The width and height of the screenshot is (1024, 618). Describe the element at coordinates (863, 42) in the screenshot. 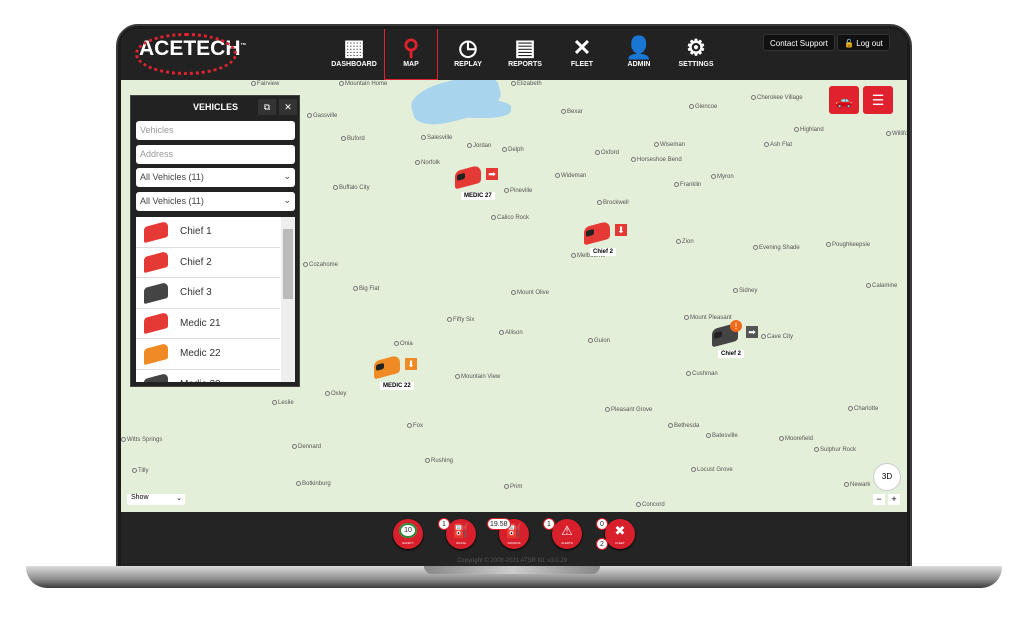

I see `logout-button: 🔓 Log out` at that location.